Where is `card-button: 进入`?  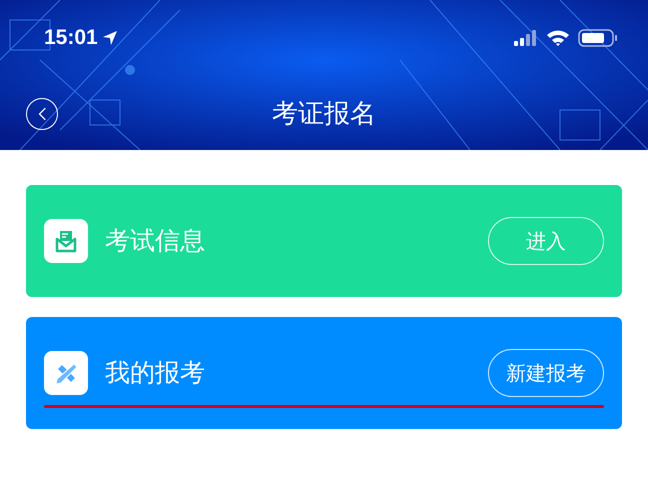
card-button: 进入 is located at coordinates (546, 241).